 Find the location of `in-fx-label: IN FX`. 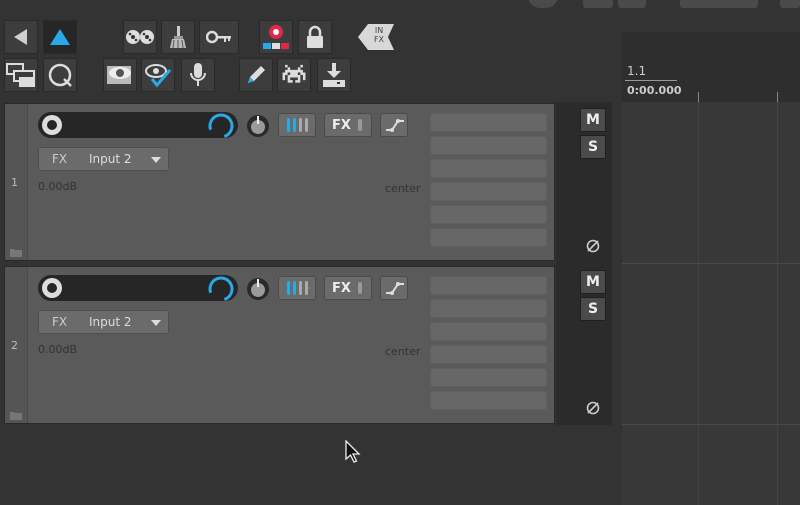

in-fx-label: IN FX is located at coordinates (379, 35).